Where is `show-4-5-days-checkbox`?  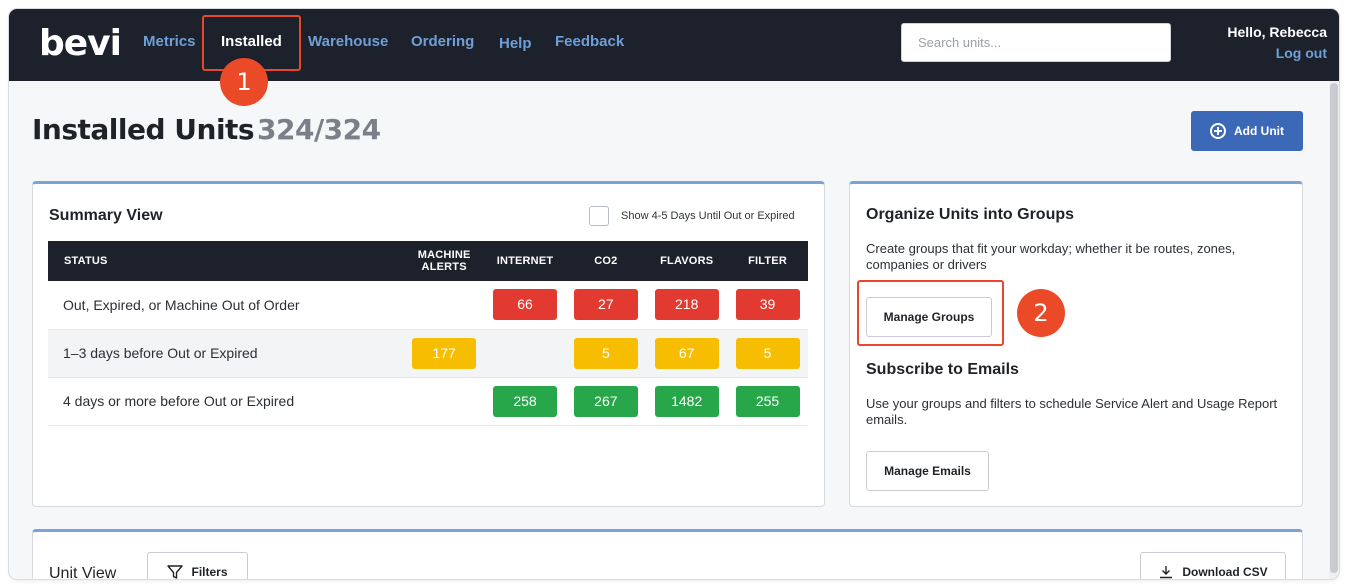
show-4-5-days-checkbox is located at coordinates (599, 216).